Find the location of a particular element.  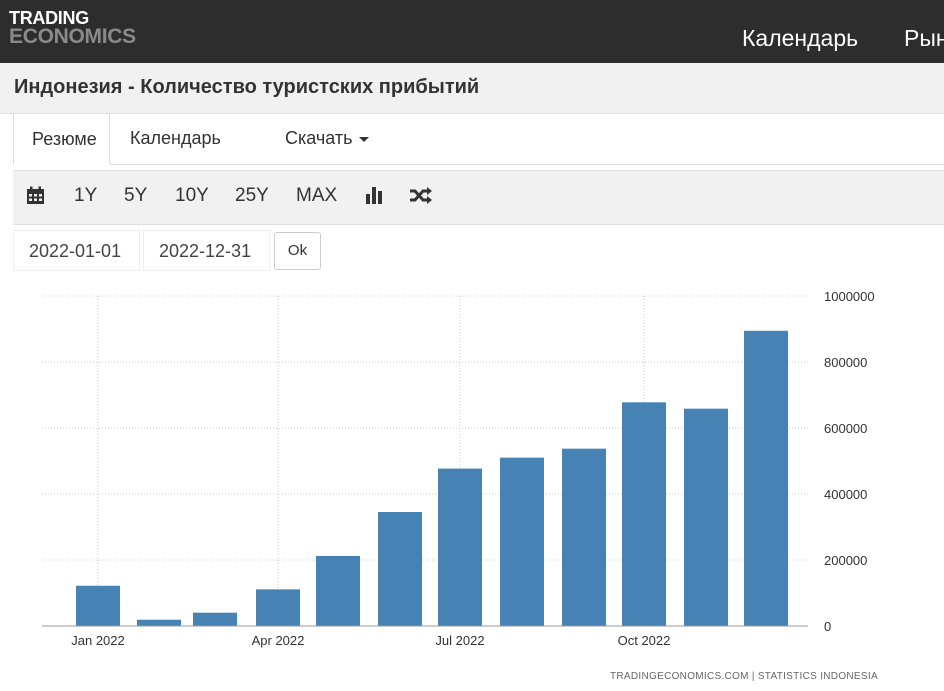

bar-chart-icon is located at coordinates (375, 198).